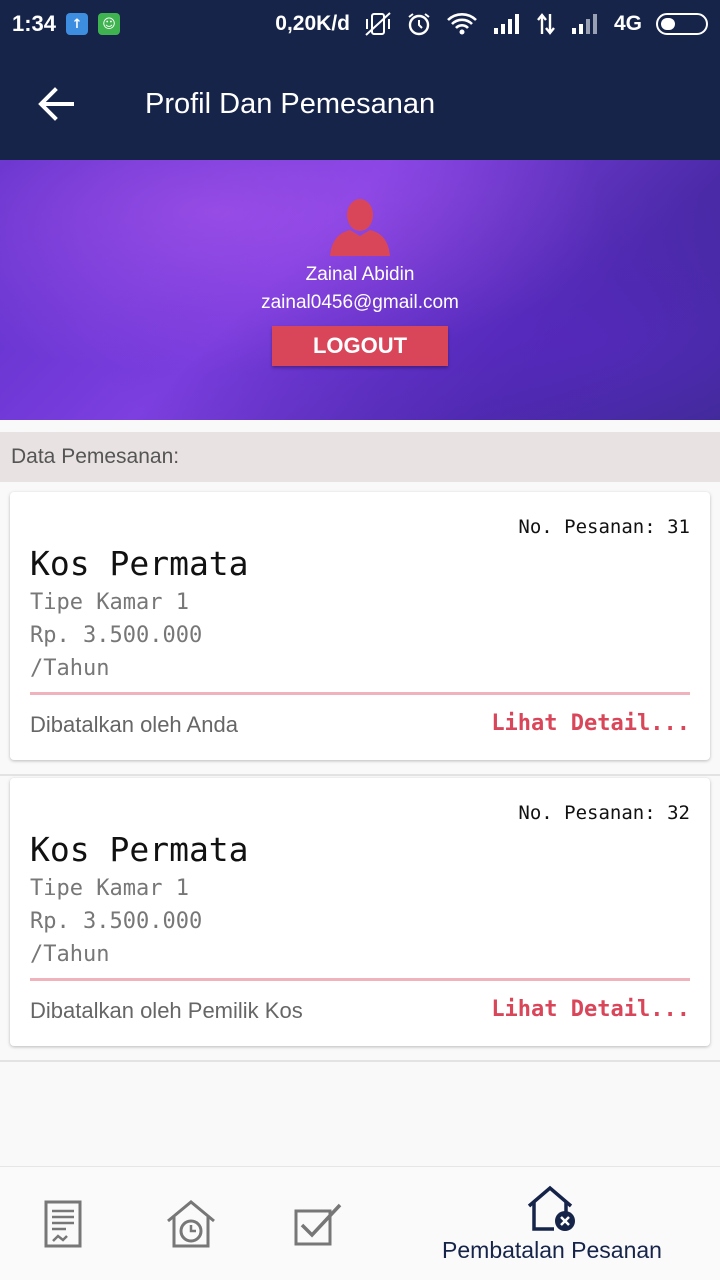 The height and width of the screenshot is (1280, 720). Describe the element at coordinates (604, 813) in the screenshot. I see `order-number: No. Pesanan: 32` at that location.